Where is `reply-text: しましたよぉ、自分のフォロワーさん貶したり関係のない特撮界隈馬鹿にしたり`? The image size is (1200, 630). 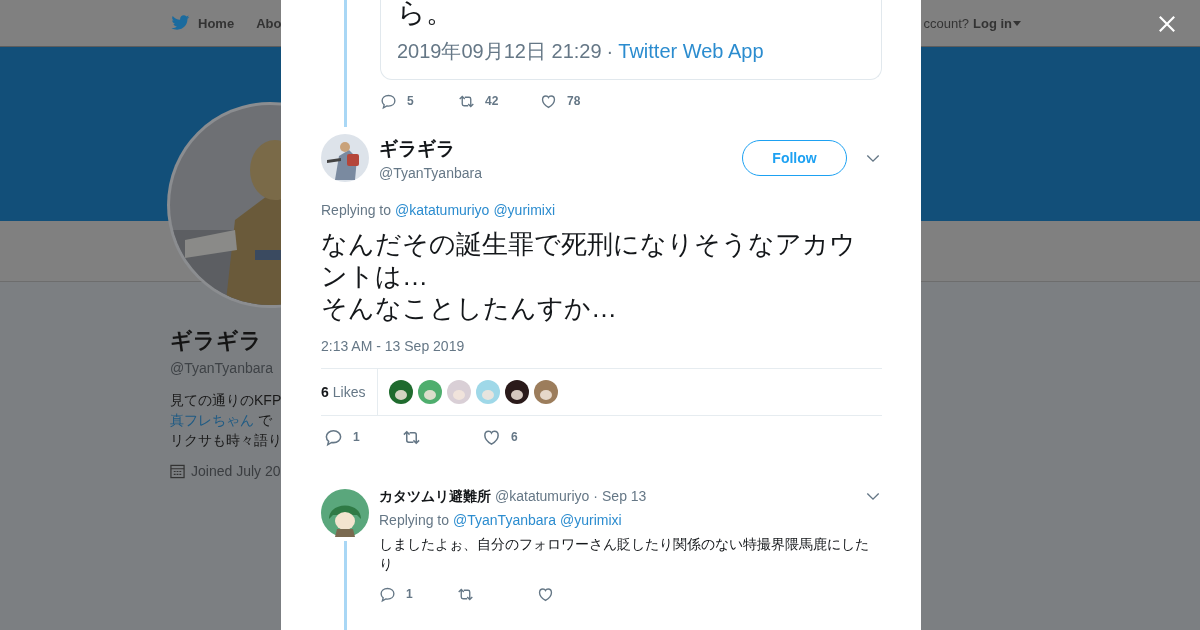
reply-text: しましたよぉ、自分のフォロワーさん貶したり関係のない特撮界隈馬鹿にしたり is located at coordinates (624, 554).